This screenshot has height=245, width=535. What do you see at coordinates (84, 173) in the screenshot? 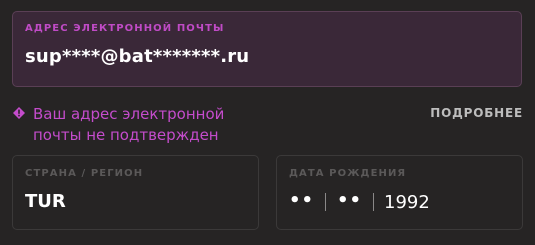
I see `country-region-label: СТРАНА / РЕГИОН` at bounding box center [84, 173].